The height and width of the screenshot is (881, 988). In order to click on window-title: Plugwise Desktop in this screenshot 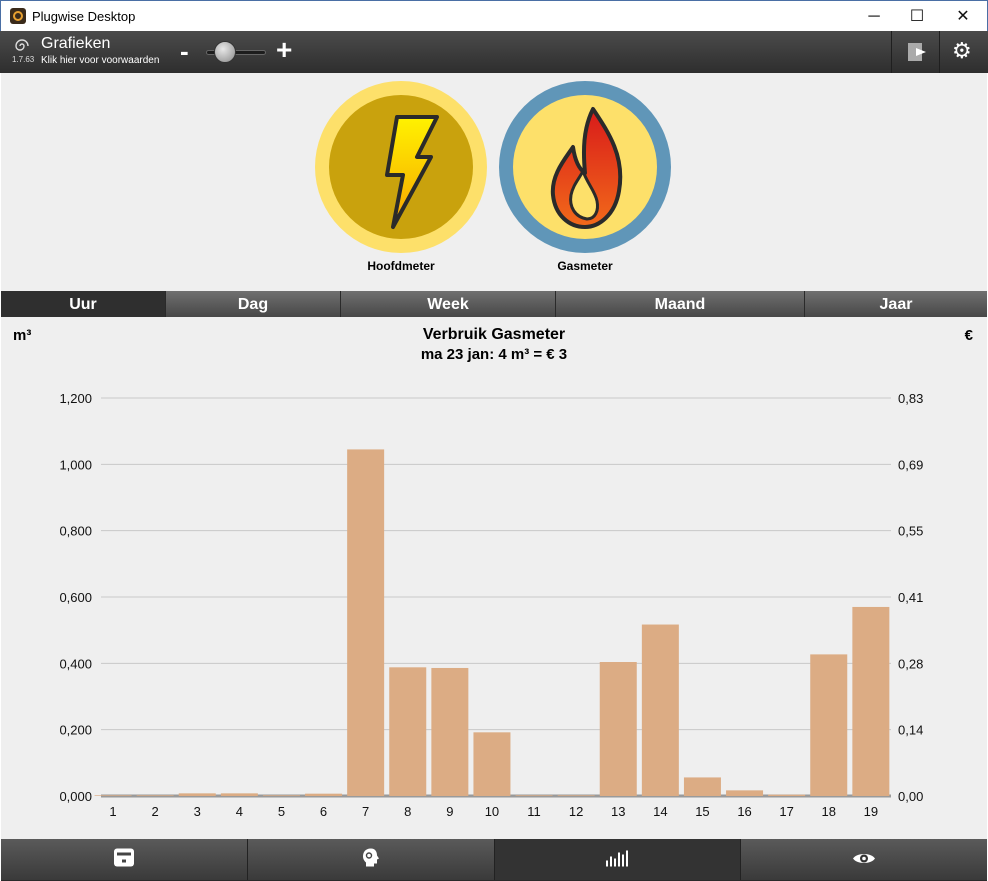, I will do `click(84, 16)`.